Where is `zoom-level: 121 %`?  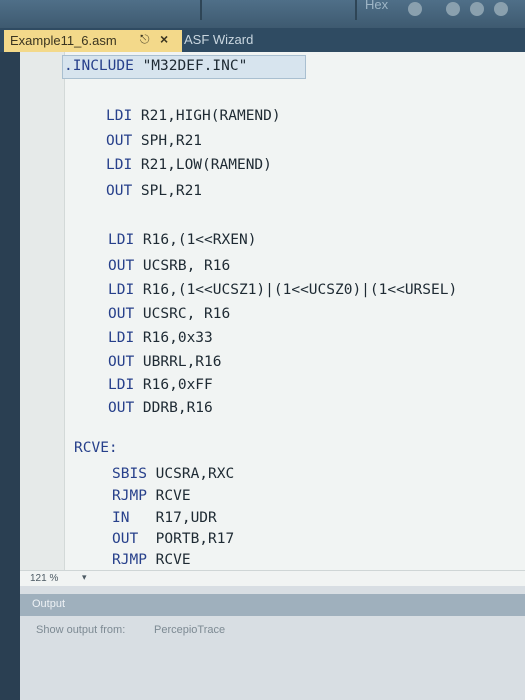
zoom-level: 121 % is located at coordinates (44, 578).